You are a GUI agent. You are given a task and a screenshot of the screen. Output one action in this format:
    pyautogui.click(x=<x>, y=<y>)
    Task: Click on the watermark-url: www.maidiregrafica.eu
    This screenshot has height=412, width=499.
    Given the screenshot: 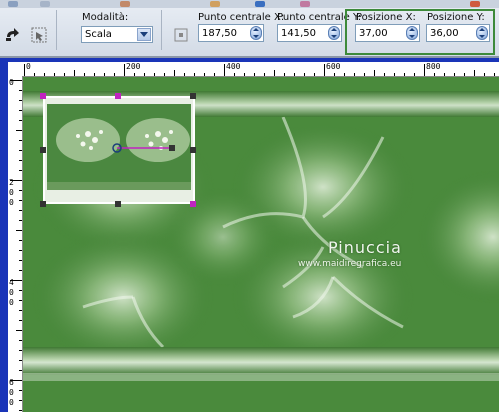 What is the action you would take?
    pyautogui.click(x=350, y=264)
    